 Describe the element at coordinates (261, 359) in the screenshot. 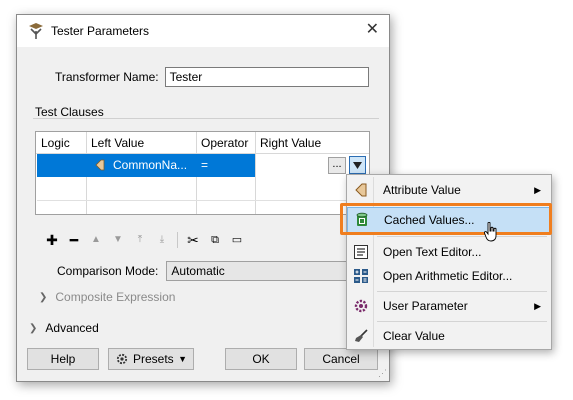

I see `ok-button: OK` at that location.